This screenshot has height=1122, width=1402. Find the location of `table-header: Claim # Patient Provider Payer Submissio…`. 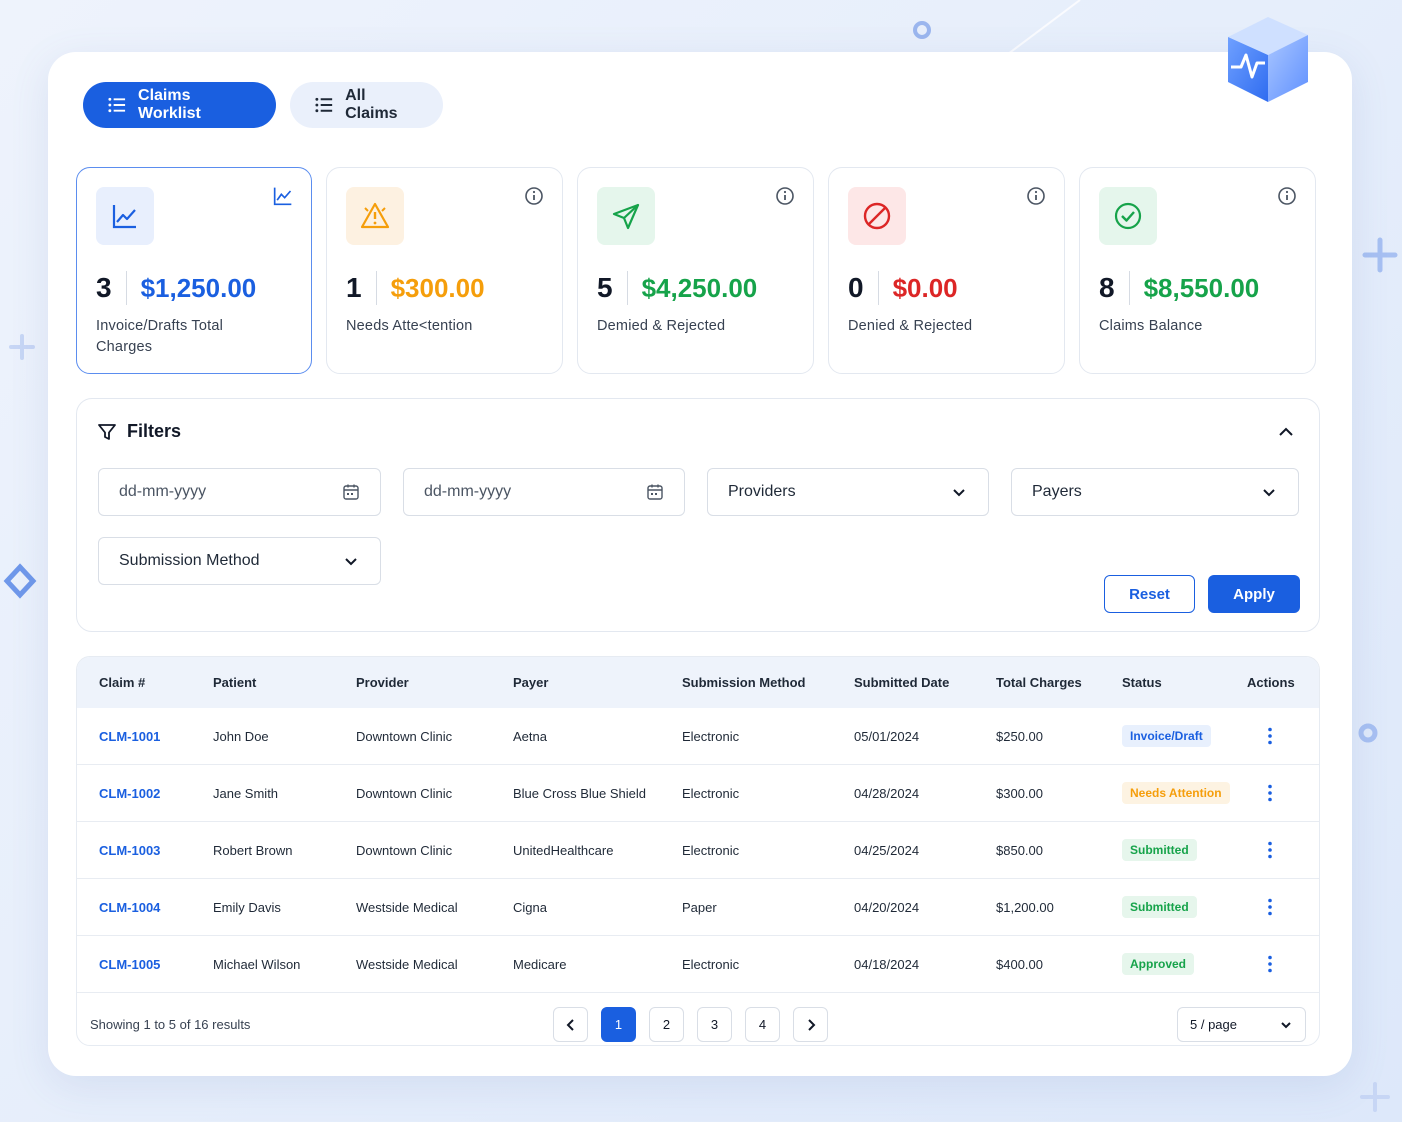

table-header: Claim # Patient Provider Payer Submissio… is located at coordinates (698, 682).